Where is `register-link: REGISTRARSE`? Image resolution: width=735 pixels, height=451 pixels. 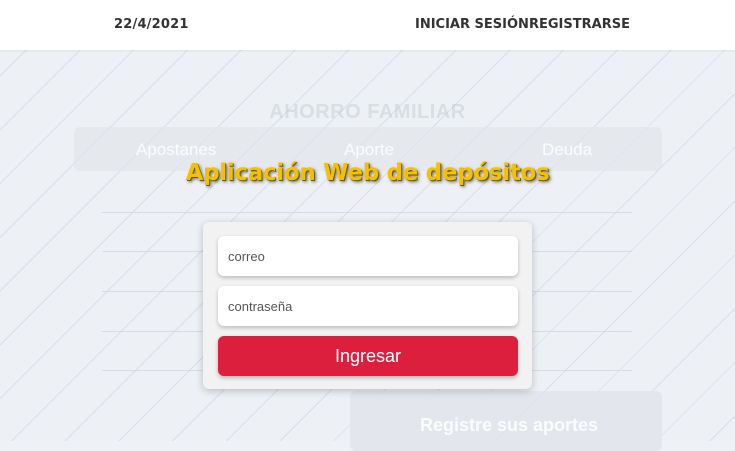 register-link: REGISTRARSE is located at coordinates (579, 24).